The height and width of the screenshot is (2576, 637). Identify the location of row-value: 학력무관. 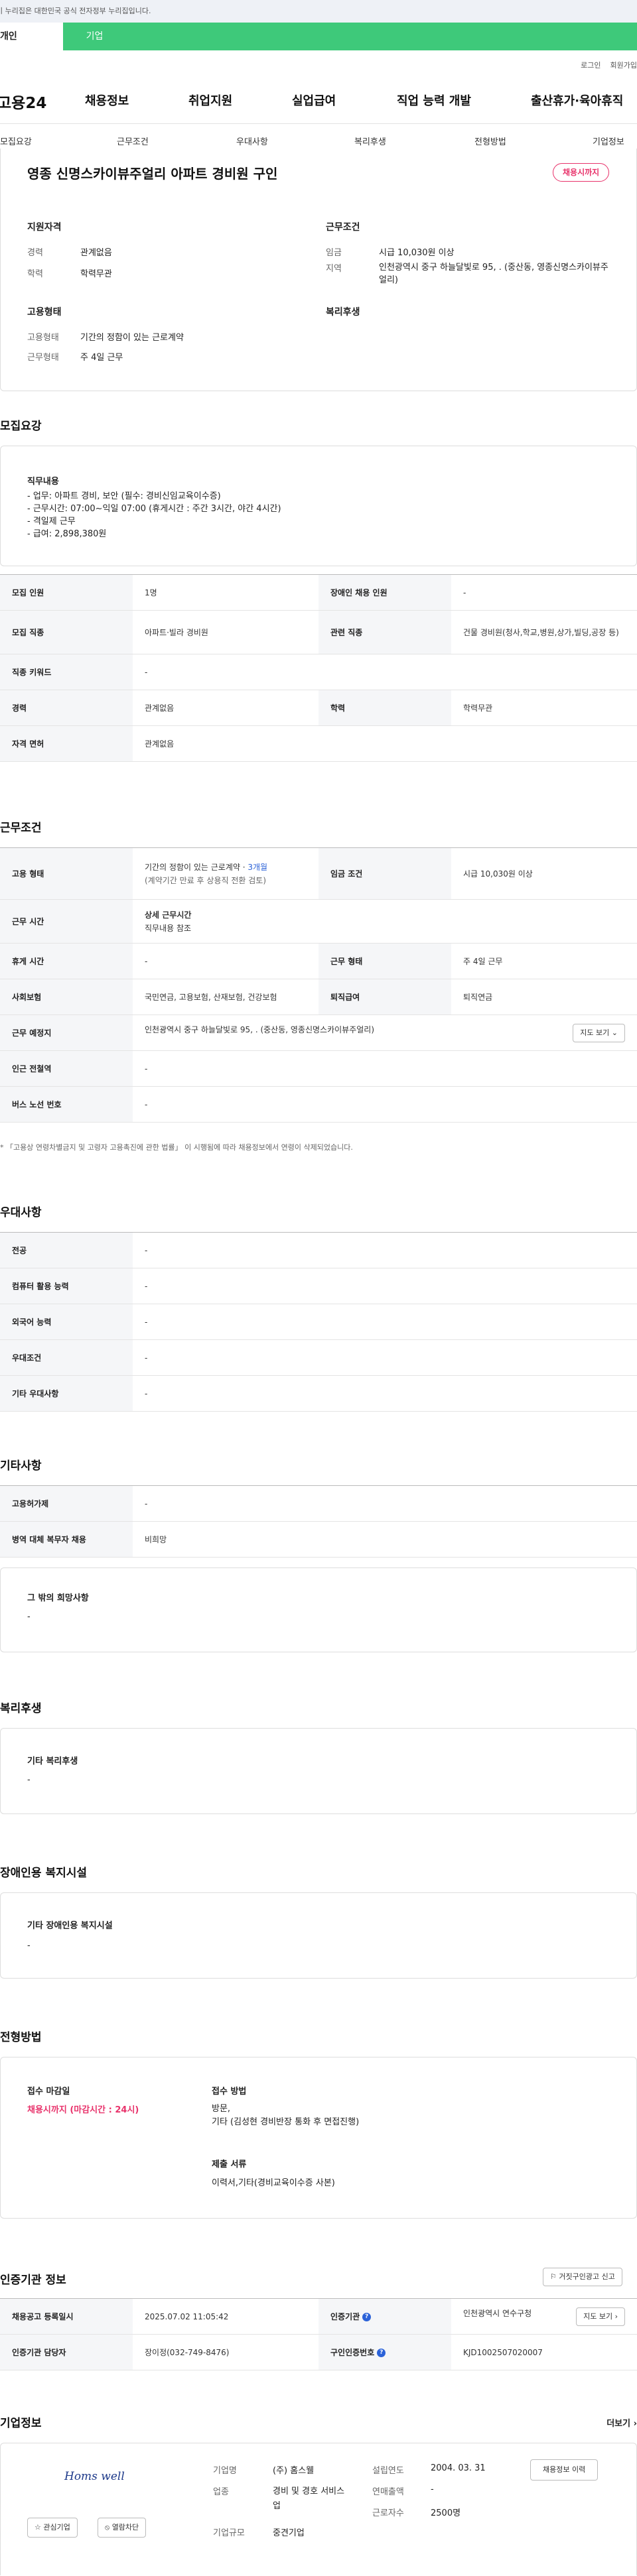
(544, 708).